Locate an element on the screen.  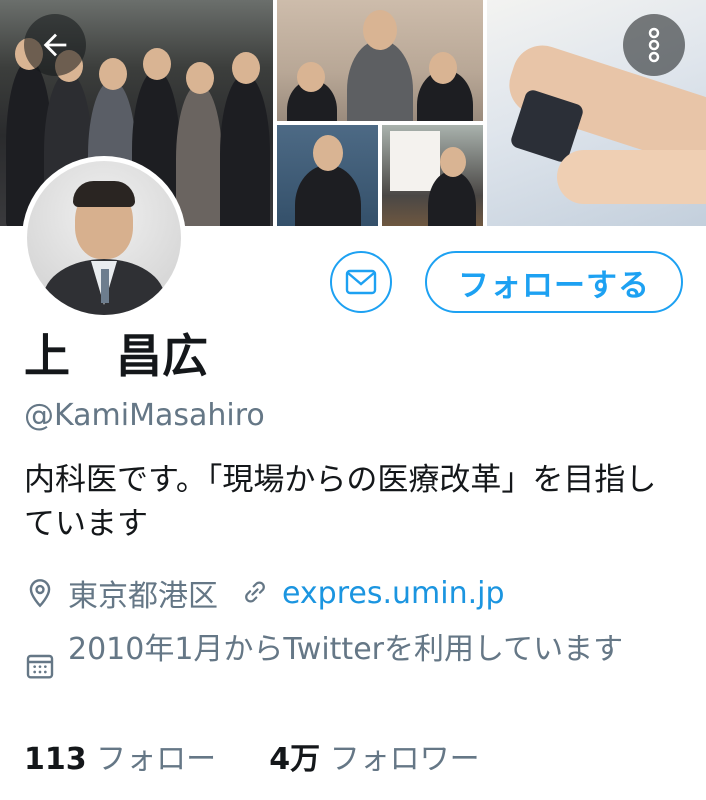
location-pin-icon is located at coordinates (40, 593).